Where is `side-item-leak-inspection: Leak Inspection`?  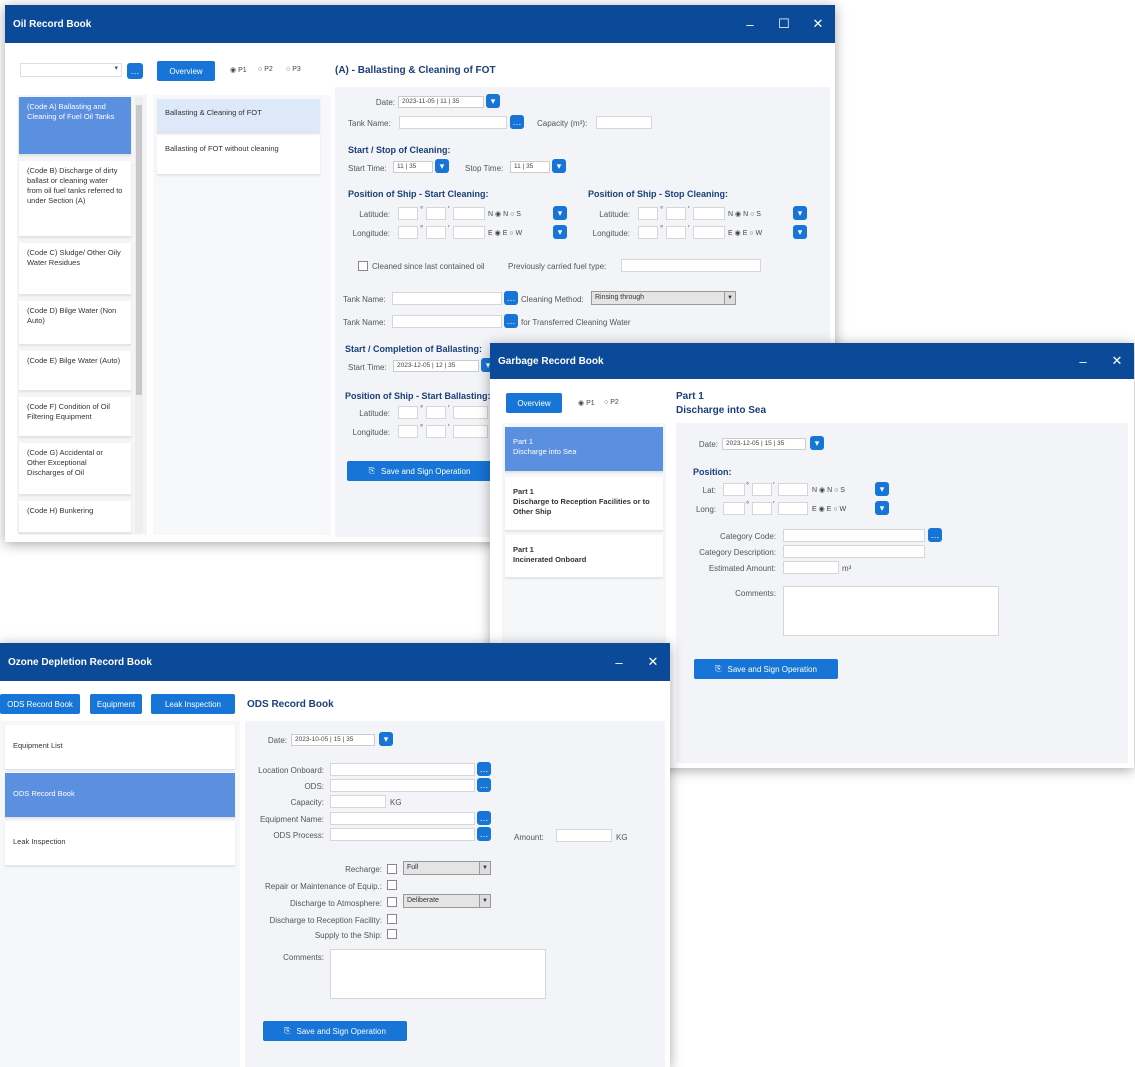 side-item-leak-inspection: Leak Inspection is located at coordinates (120, 843).